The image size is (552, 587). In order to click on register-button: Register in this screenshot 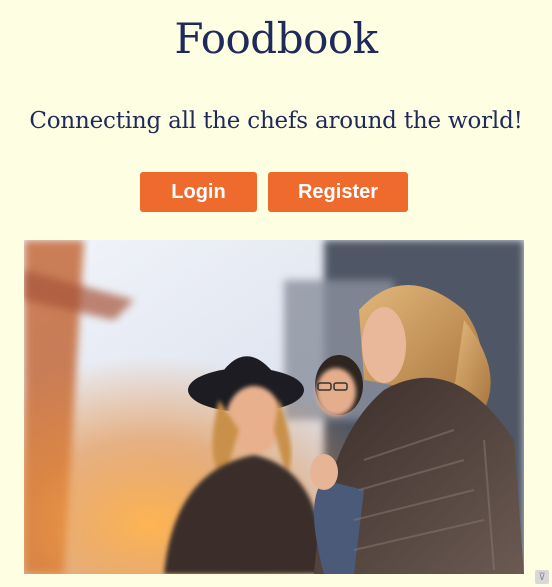, I will do `click(338, 192)`.